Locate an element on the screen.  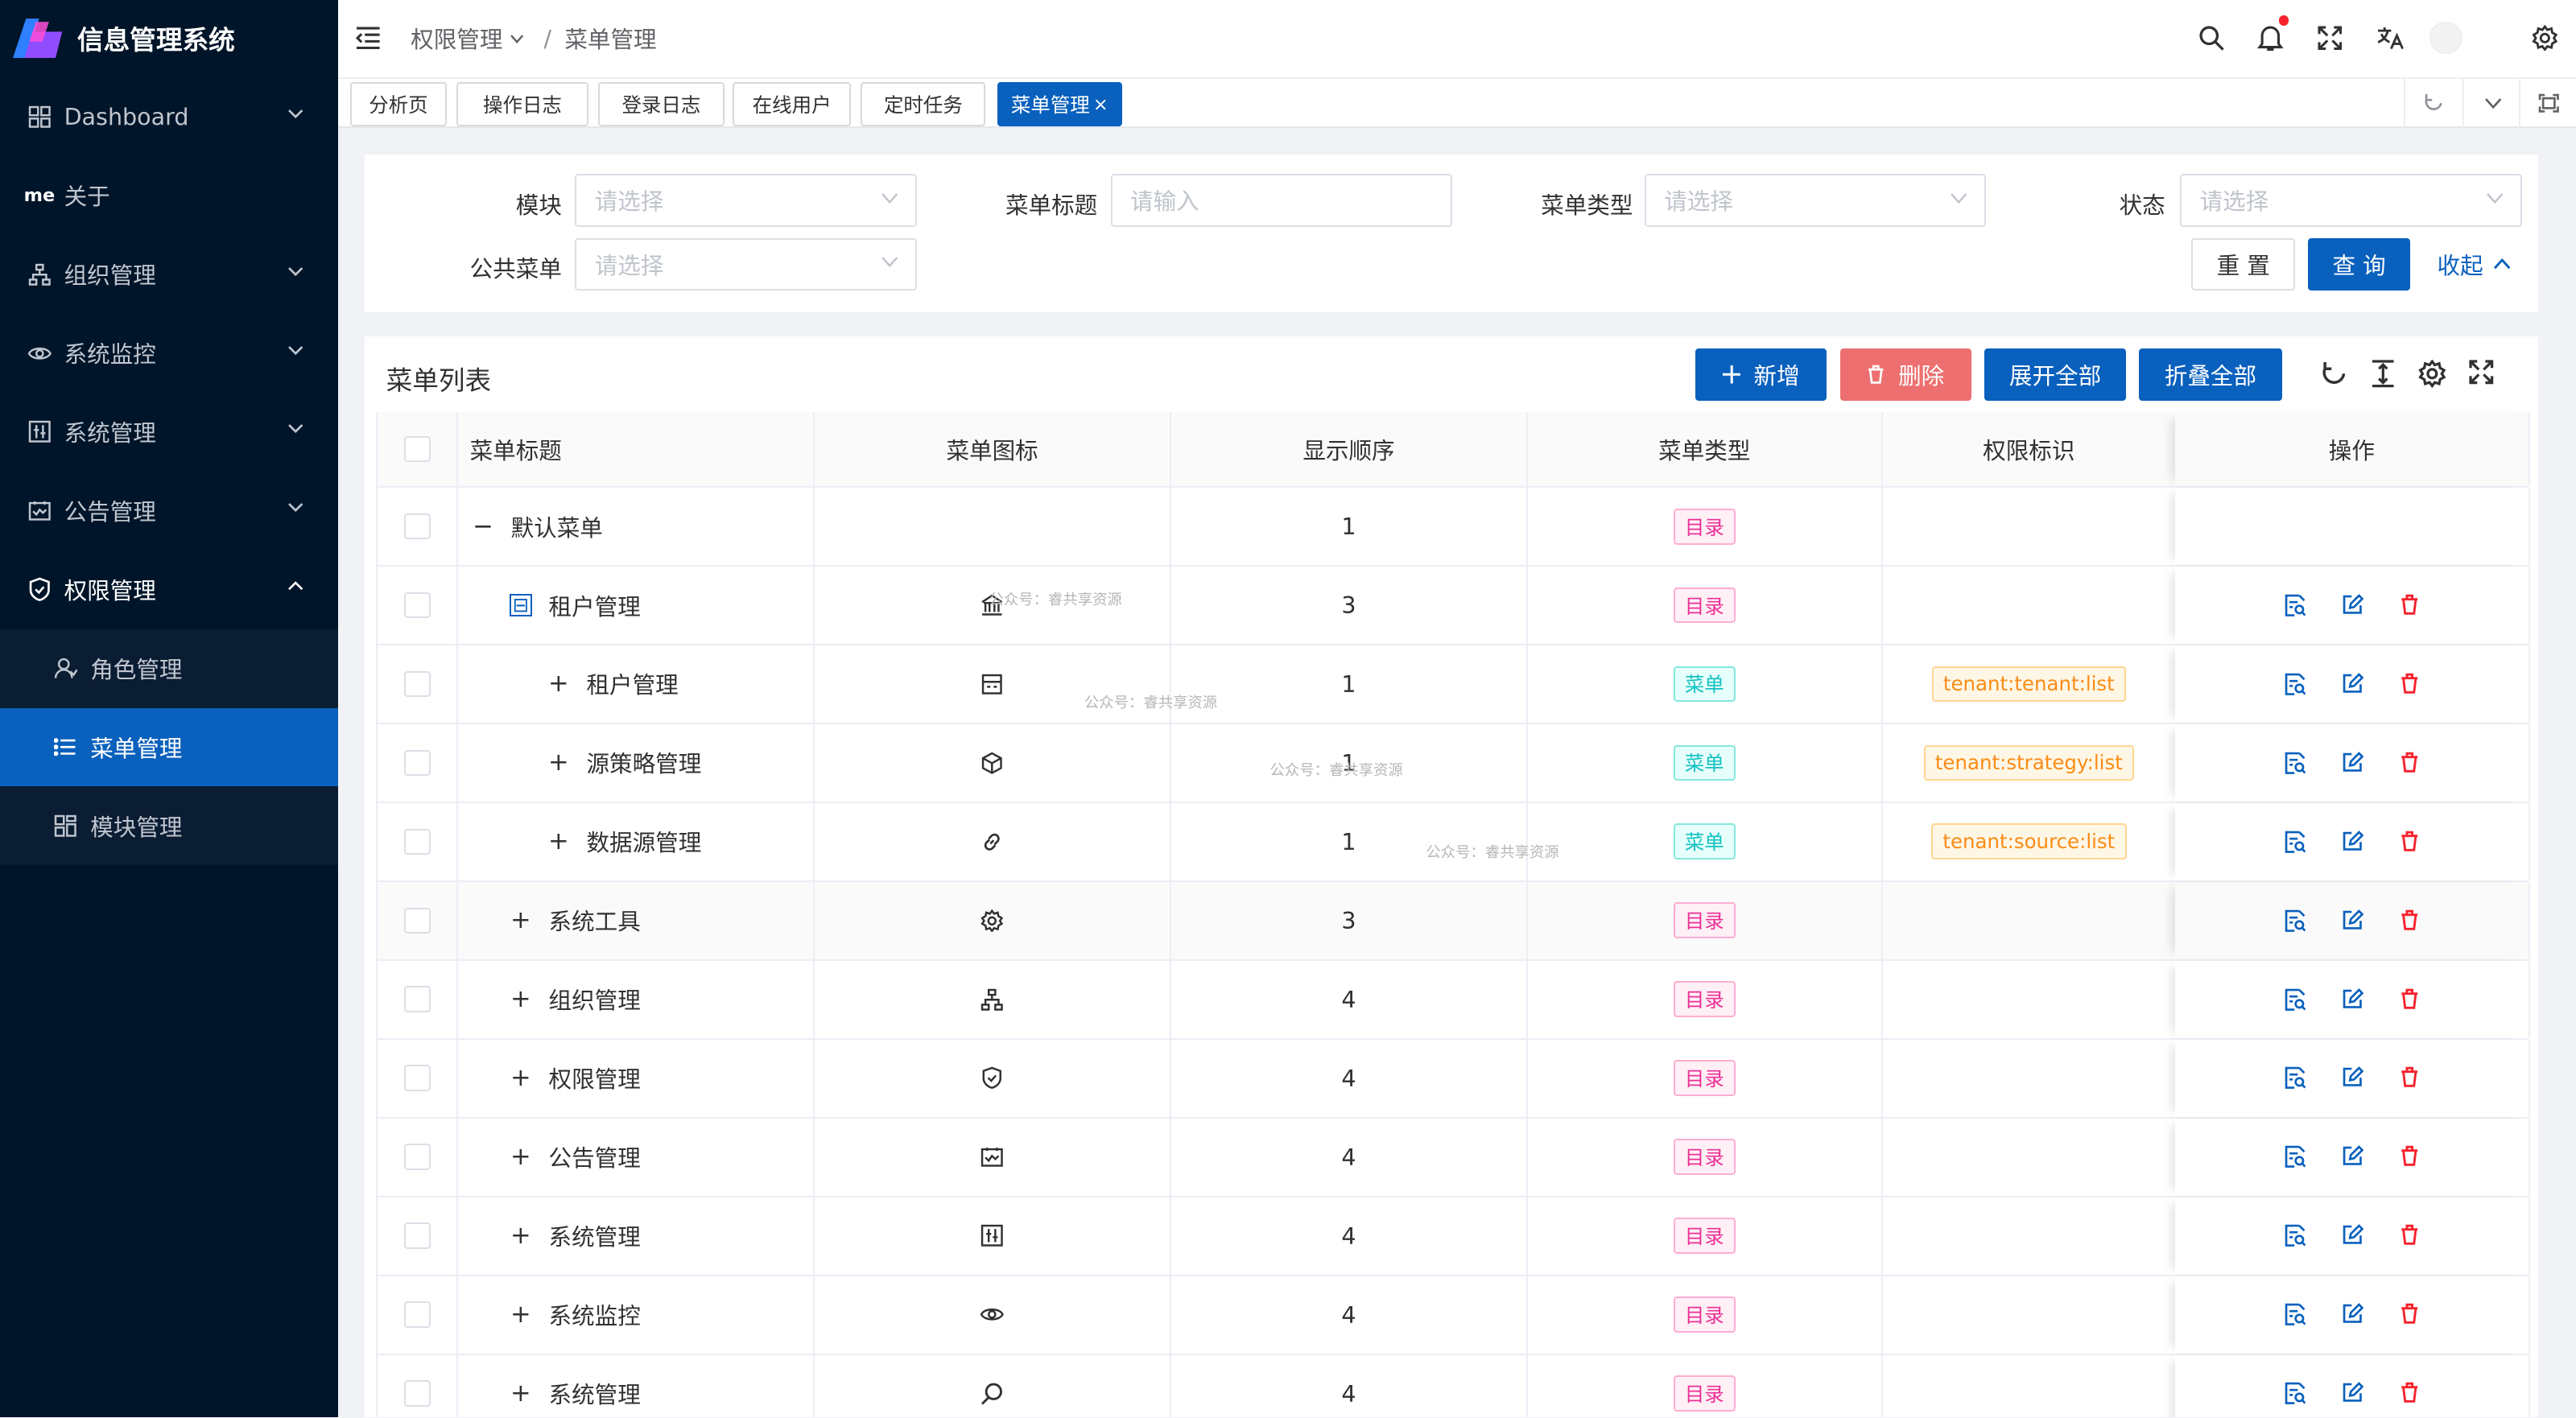
public-menu-select: 请选择 is located at coordinates (746, 264).